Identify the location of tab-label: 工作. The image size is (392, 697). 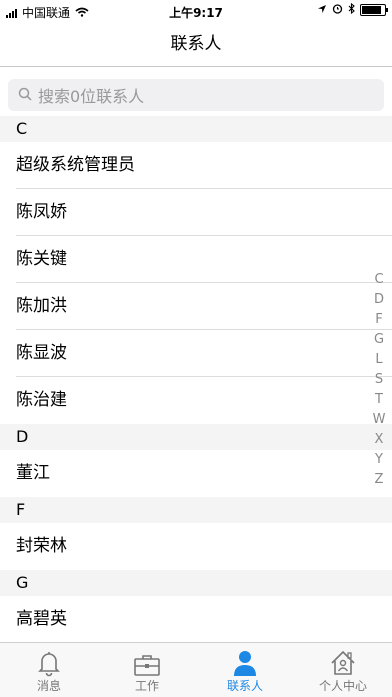
(146, 686).